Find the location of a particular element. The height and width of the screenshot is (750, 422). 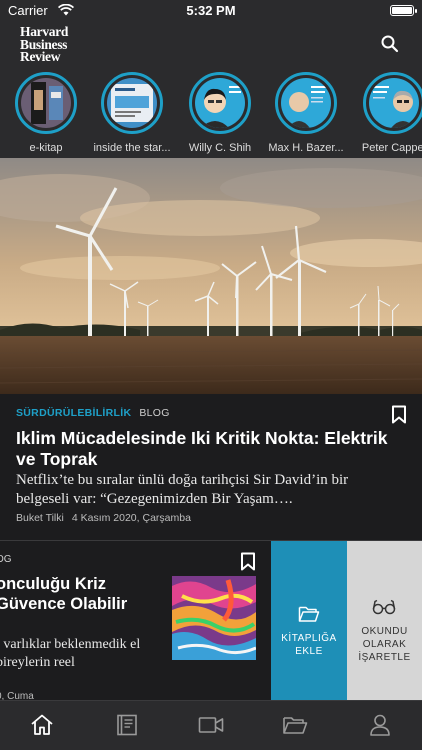

article-title: onculuğu Kriz Güvence Olabilir is located at coordinates (83, 594).